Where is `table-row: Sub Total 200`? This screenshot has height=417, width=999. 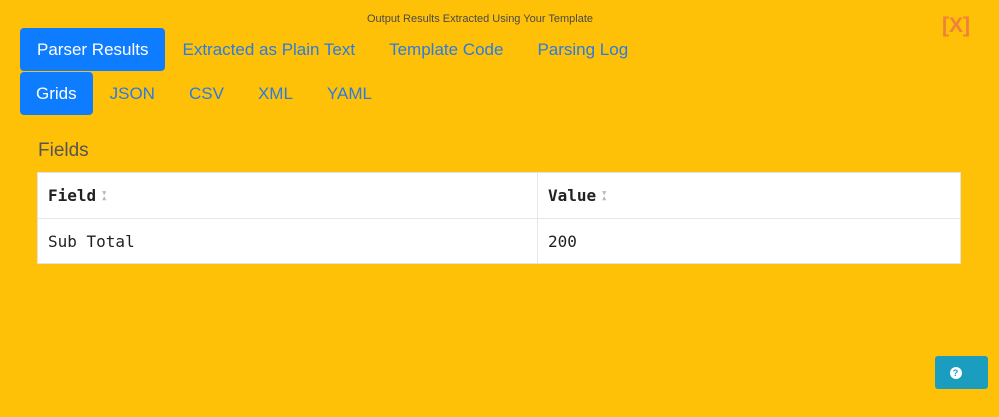 table-row: Sub Total 200 is located at coordinates (499, 240).